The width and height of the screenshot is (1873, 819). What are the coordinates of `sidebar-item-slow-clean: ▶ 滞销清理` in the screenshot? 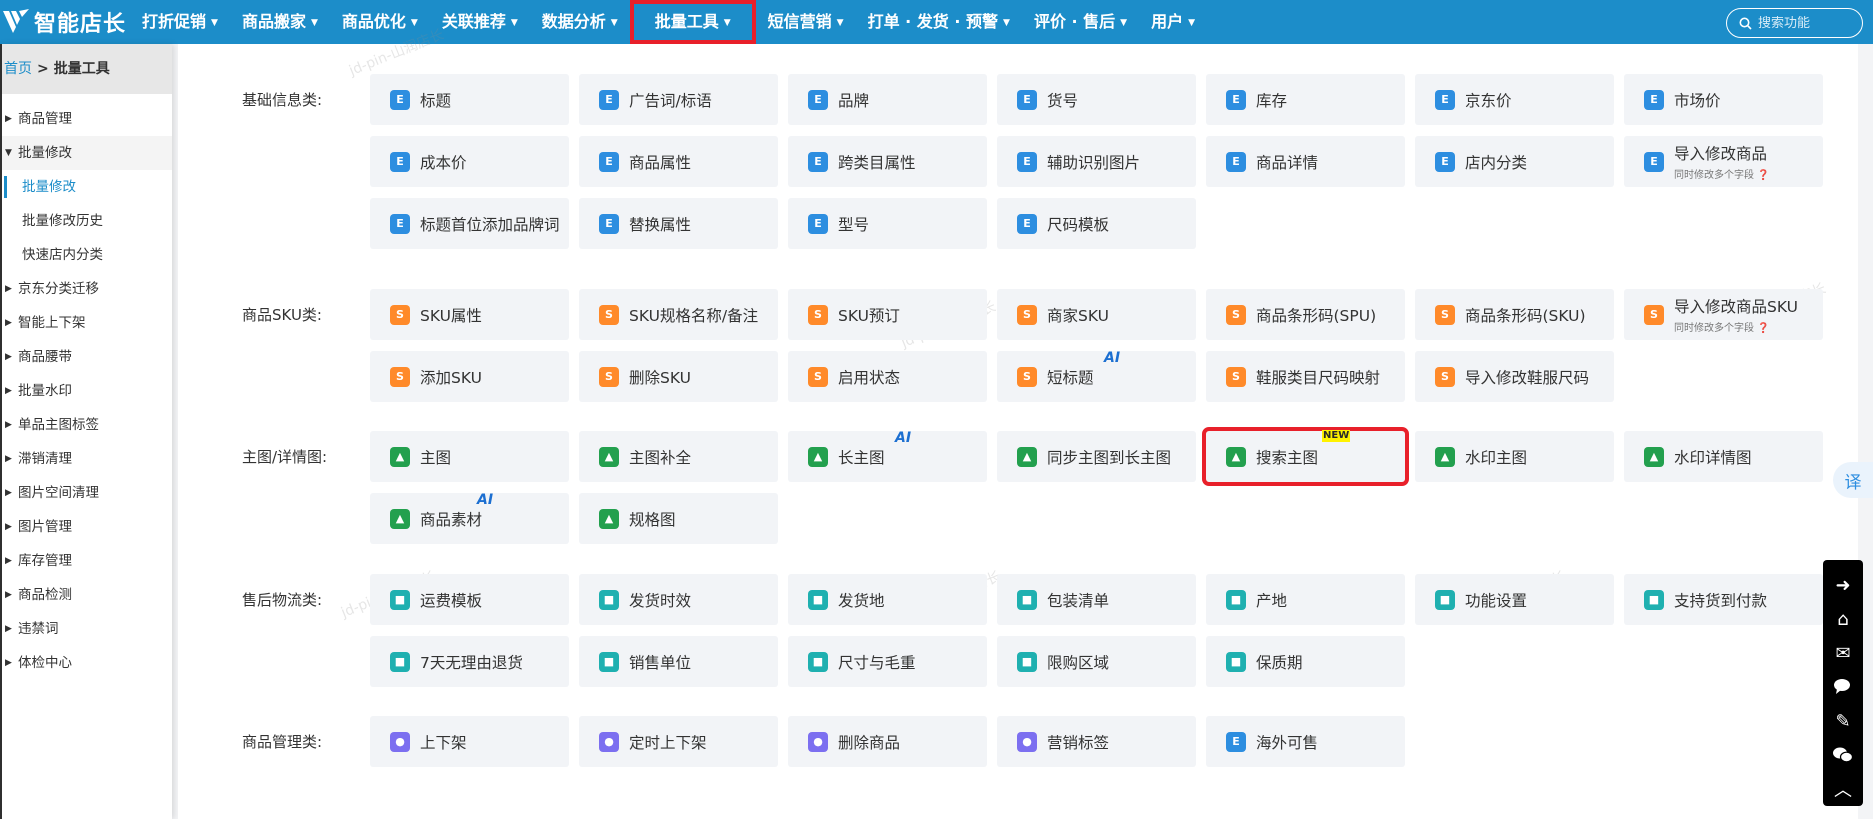 It's located at (87, 459).